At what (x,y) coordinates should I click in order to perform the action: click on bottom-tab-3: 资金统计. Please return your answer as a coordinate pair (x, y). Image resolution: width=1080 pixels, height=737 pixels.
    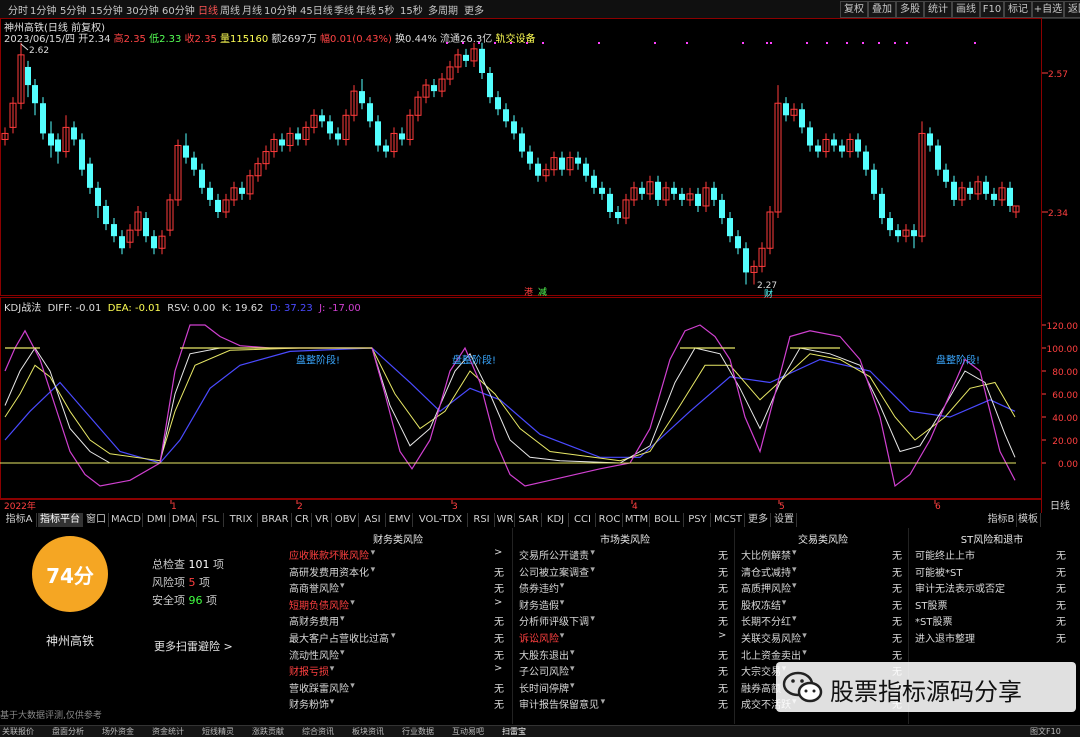
    Looking at the image, I should click on (168, 731).